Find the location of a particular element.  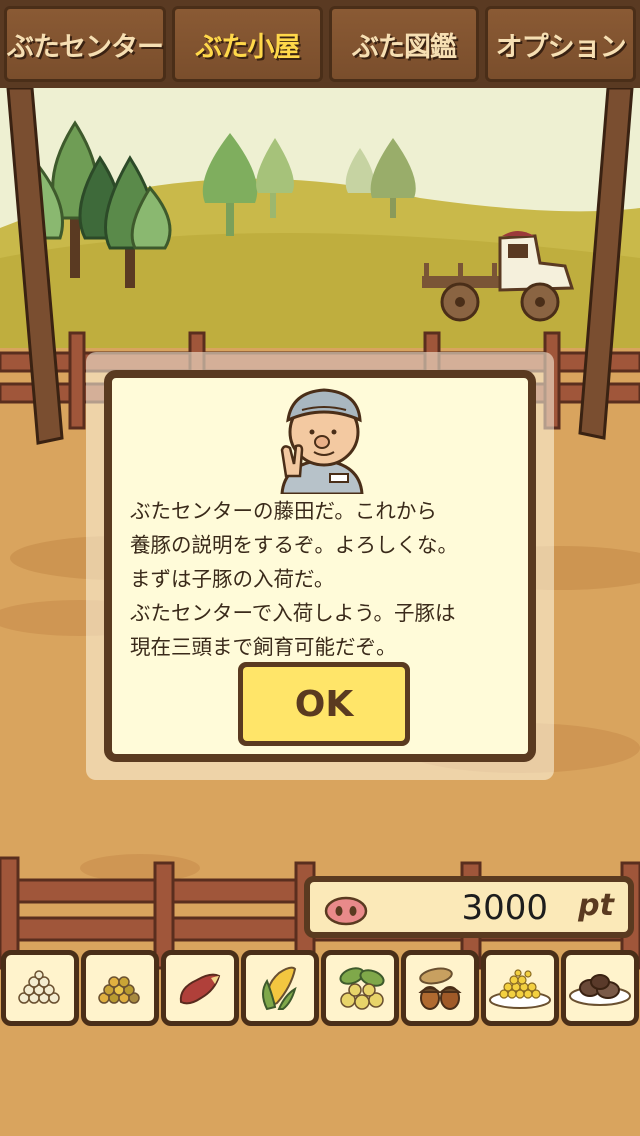

food-item-sweet-potato is located at coordinates (200, 988).